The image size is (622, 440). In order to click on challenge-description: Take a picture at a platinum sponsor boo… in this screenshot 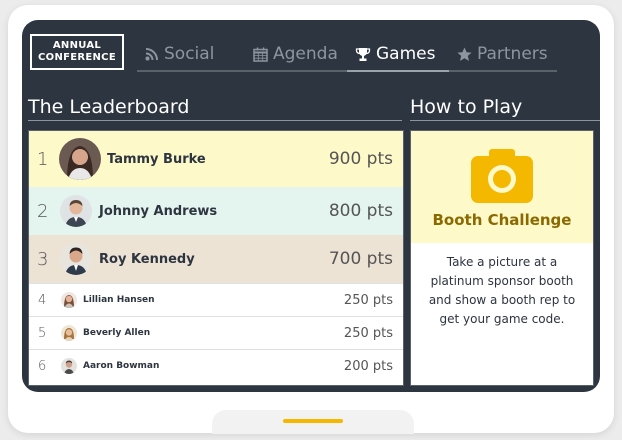, I will do `click(502, 290)`.